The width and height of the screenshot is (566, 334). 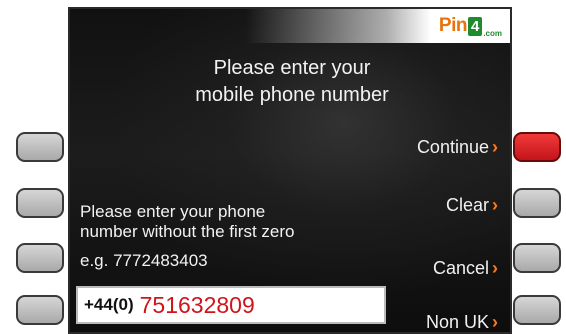 I want to click on continue-key, so click(x=537, y=147).